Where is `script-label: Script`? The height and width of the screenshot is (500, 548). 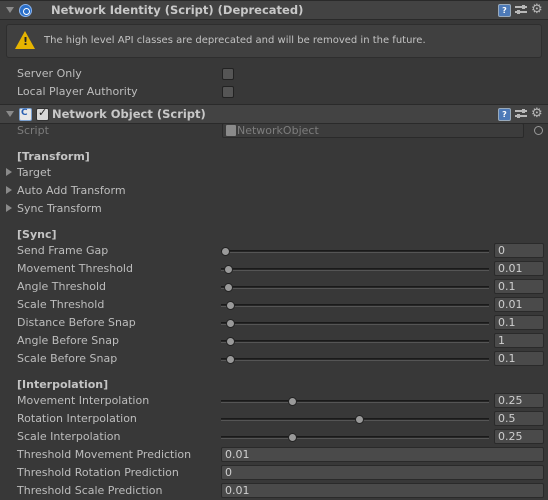 script-label: Script is located at coordinates (33, 130).